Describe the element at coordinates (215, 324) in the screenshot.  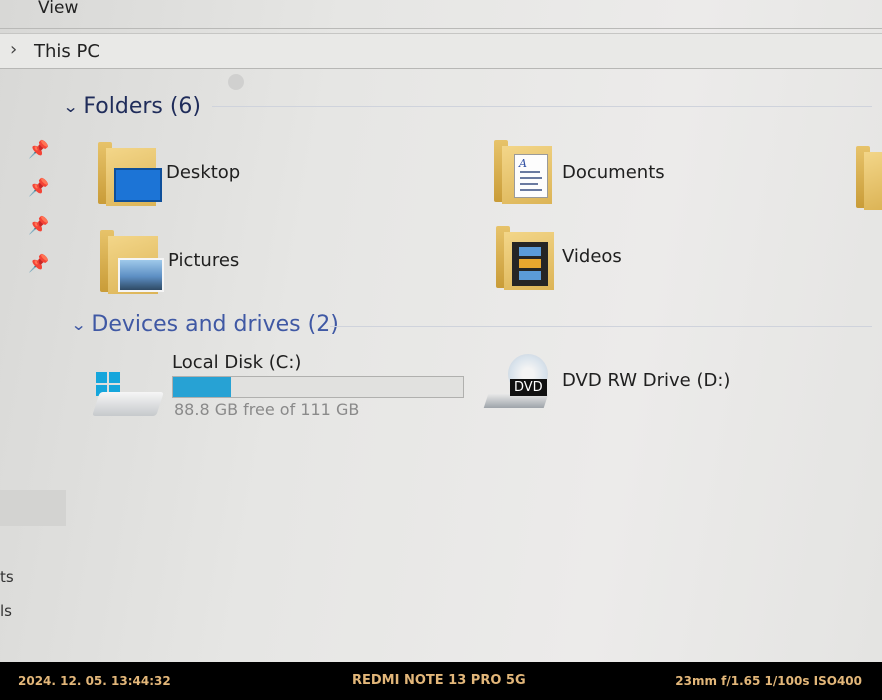
I see `devices-group-title: Devices and drives (2)` at that location.